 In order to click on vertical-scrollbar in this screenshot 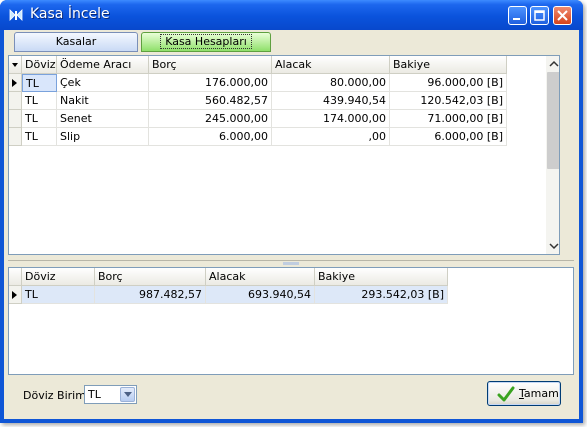, I will do `click(552, 155)`.